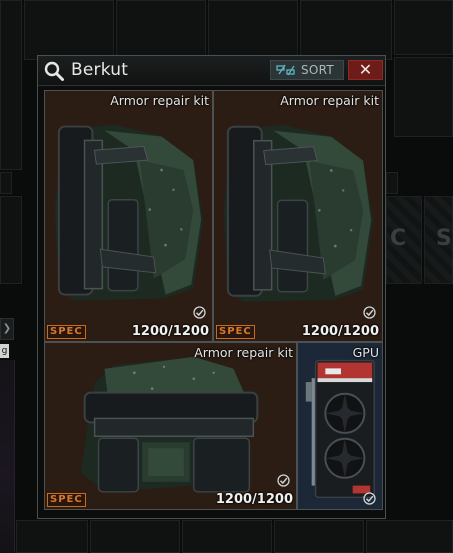 The height and width of the screenshot is (553, 453). I want to click on left-panel-strip, so click(7, 456).